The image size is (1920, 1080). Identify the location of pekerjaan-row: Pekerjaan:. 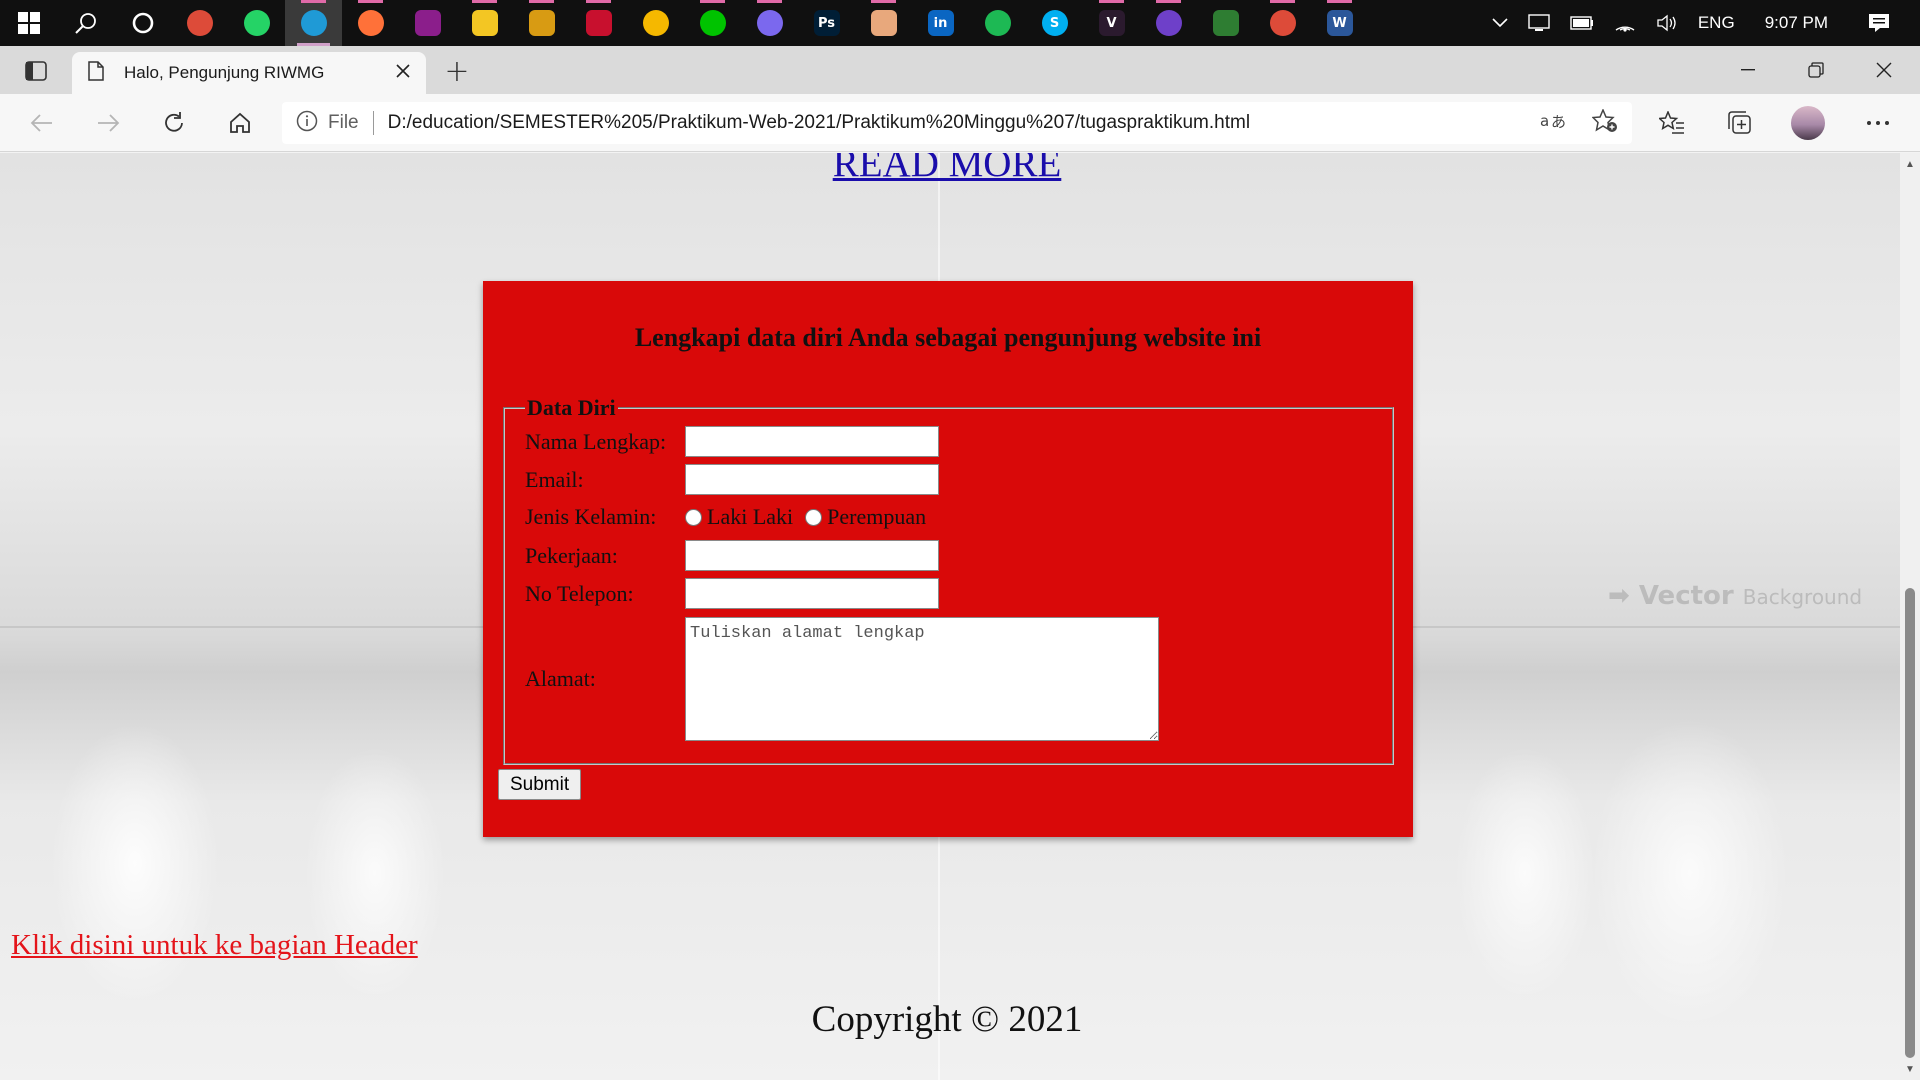
(732, 555).